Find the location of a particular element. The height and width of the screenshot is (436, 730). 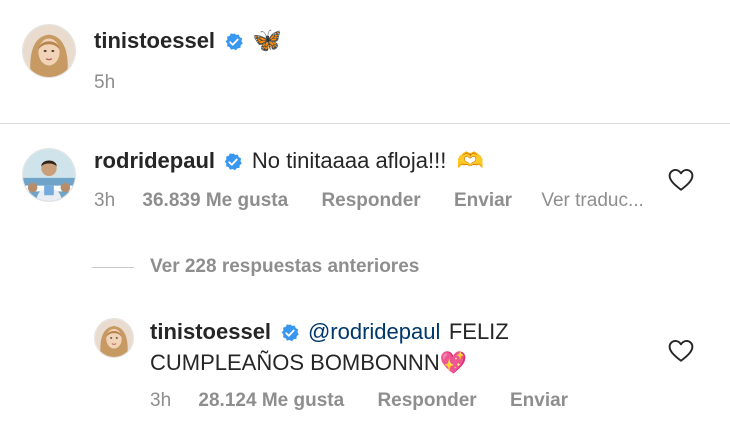

reply-text-line-2: CUMPLEAÑOS BOMBONNN is located at coordinates (295, 362).